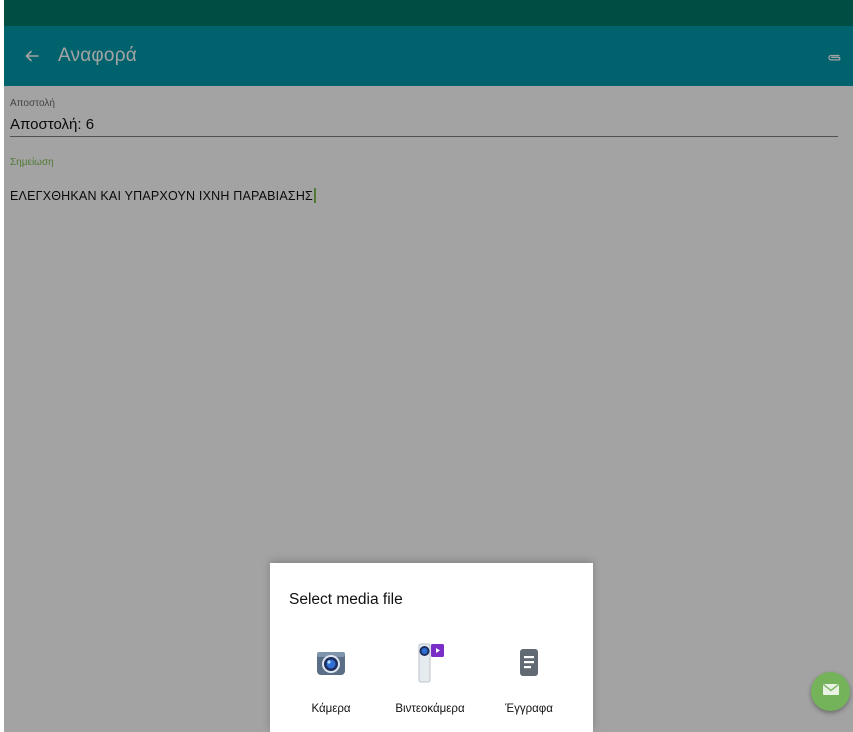 The image size is (853, 732). What do you see at coordinates (529, 709) in the screenshot?
I see `documents-option-label: Έγγραφα` at bounding box center [529, 709].